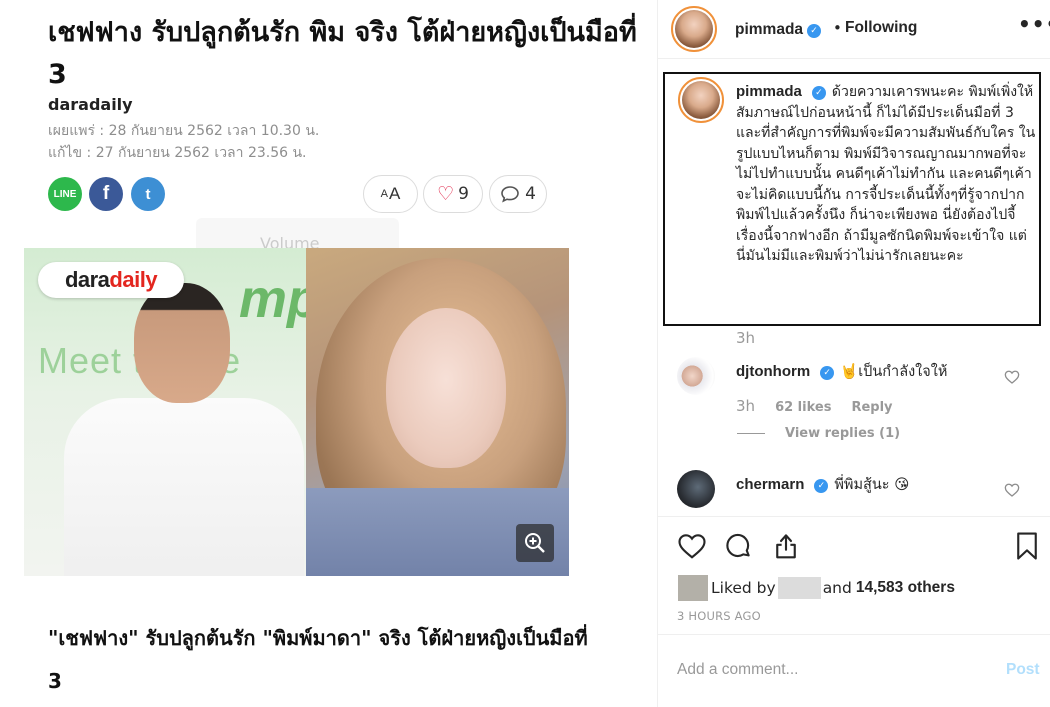 The width and height of the screenshot is (1050, 707). Describe the element at coordinates (872, 485) in the screenshot. I see `comment-text: พี่พิมสู้นะ 😘` at that location.